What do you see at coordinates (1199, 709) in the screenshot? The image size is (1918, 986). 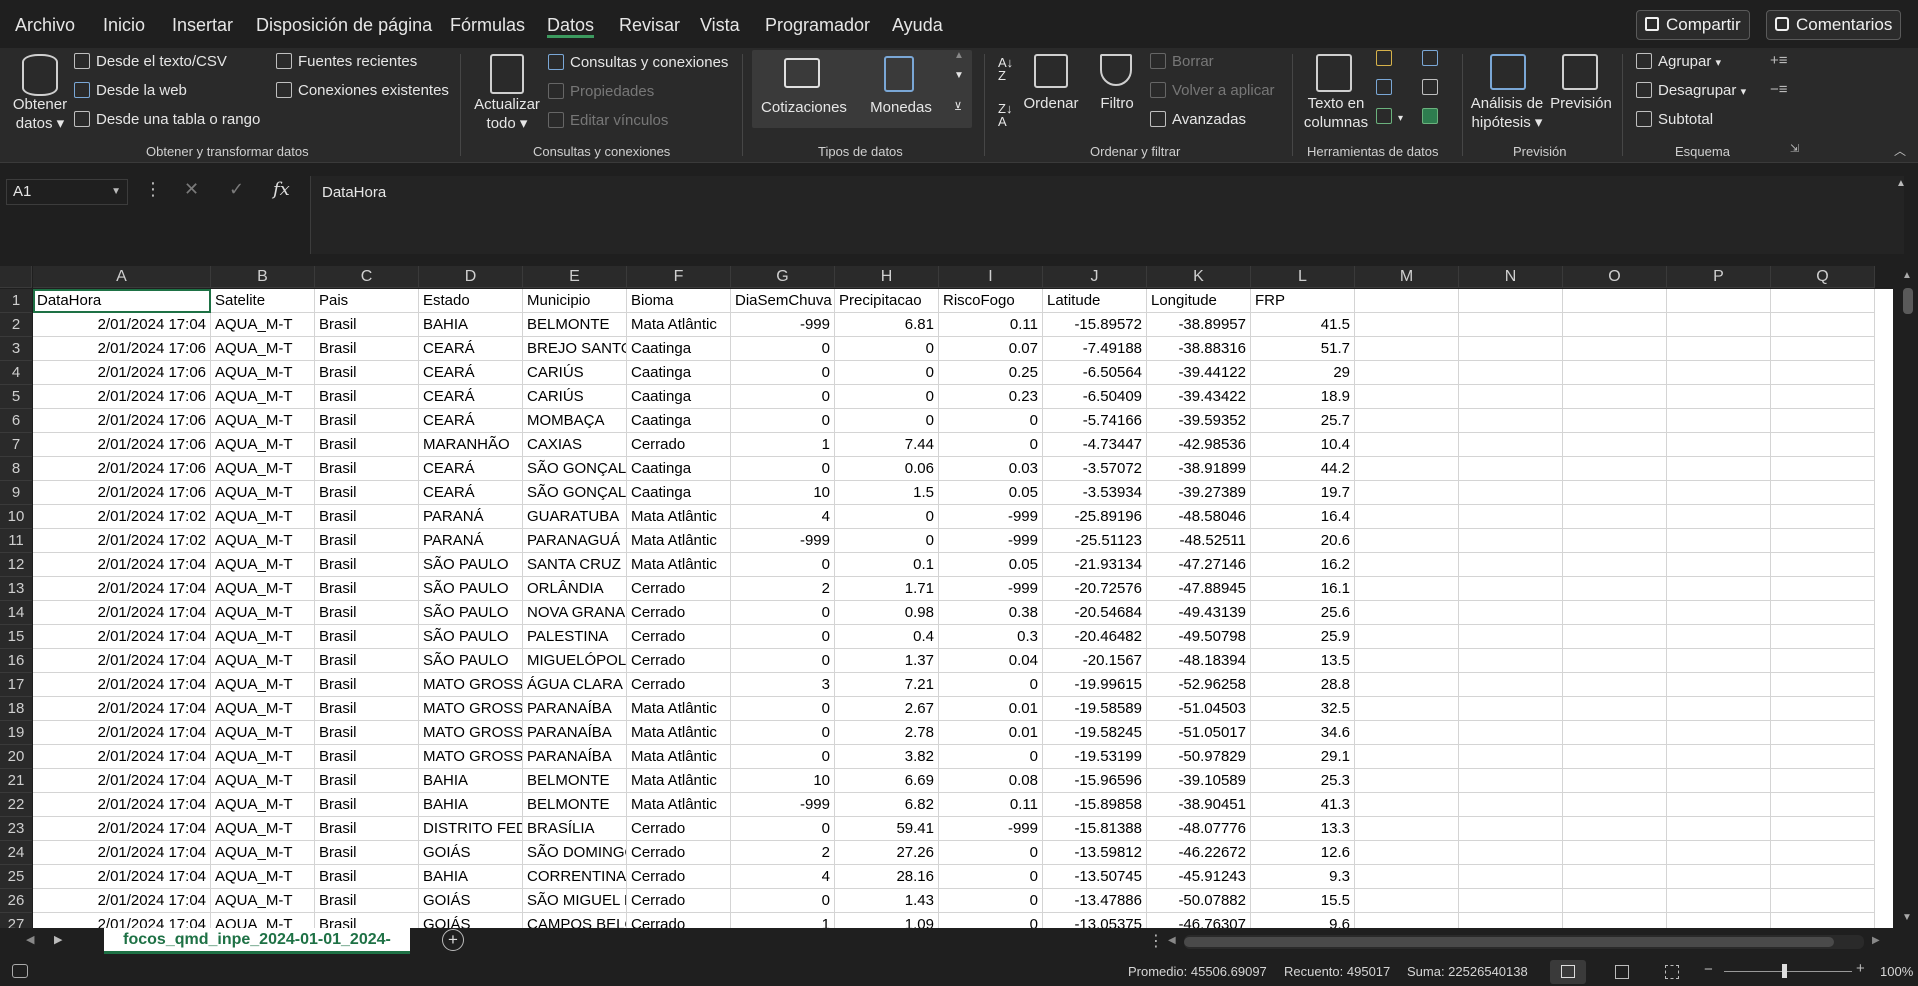 I see `table-cell: -51.04503` at bounding box center [1199, 709].